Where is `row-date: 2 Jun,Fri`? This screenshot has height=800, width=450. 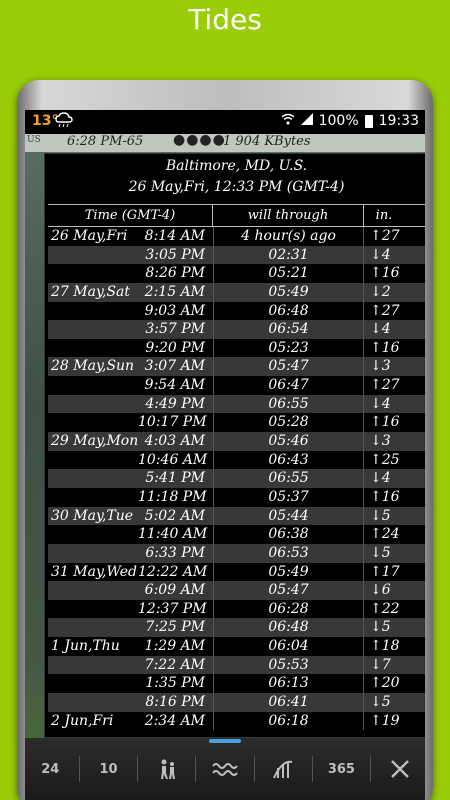 row-date: 2 Jun,Fri is located at coordinates (82, 720).